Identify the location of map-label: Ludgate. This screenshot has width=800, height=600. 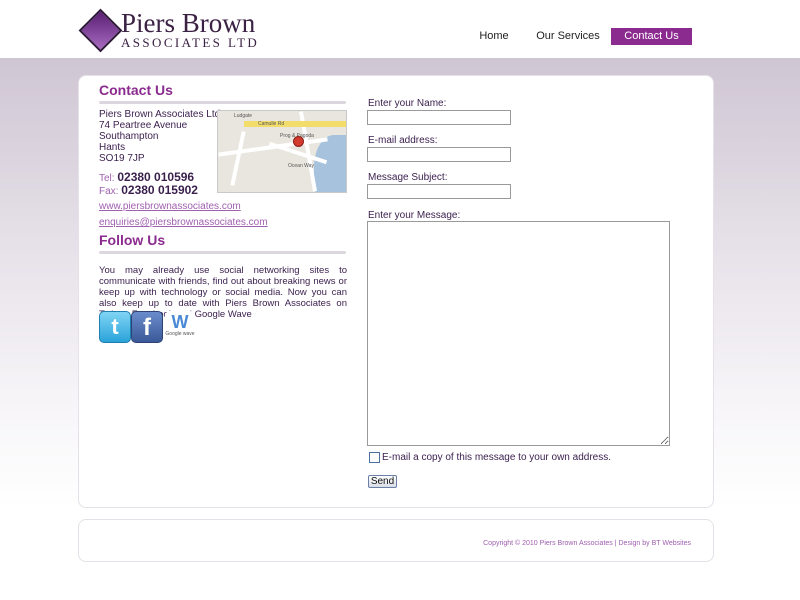
(243, 116).